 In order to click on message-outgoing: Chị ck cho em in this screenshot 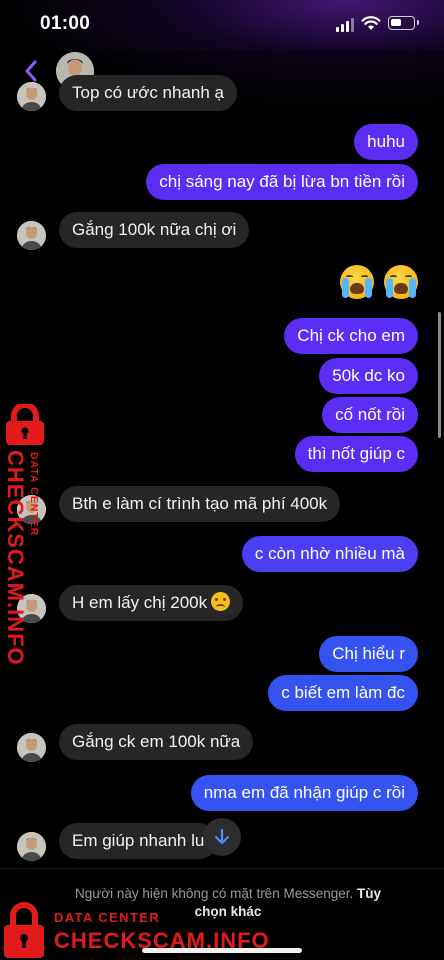, I will do `click(351, 336)`.